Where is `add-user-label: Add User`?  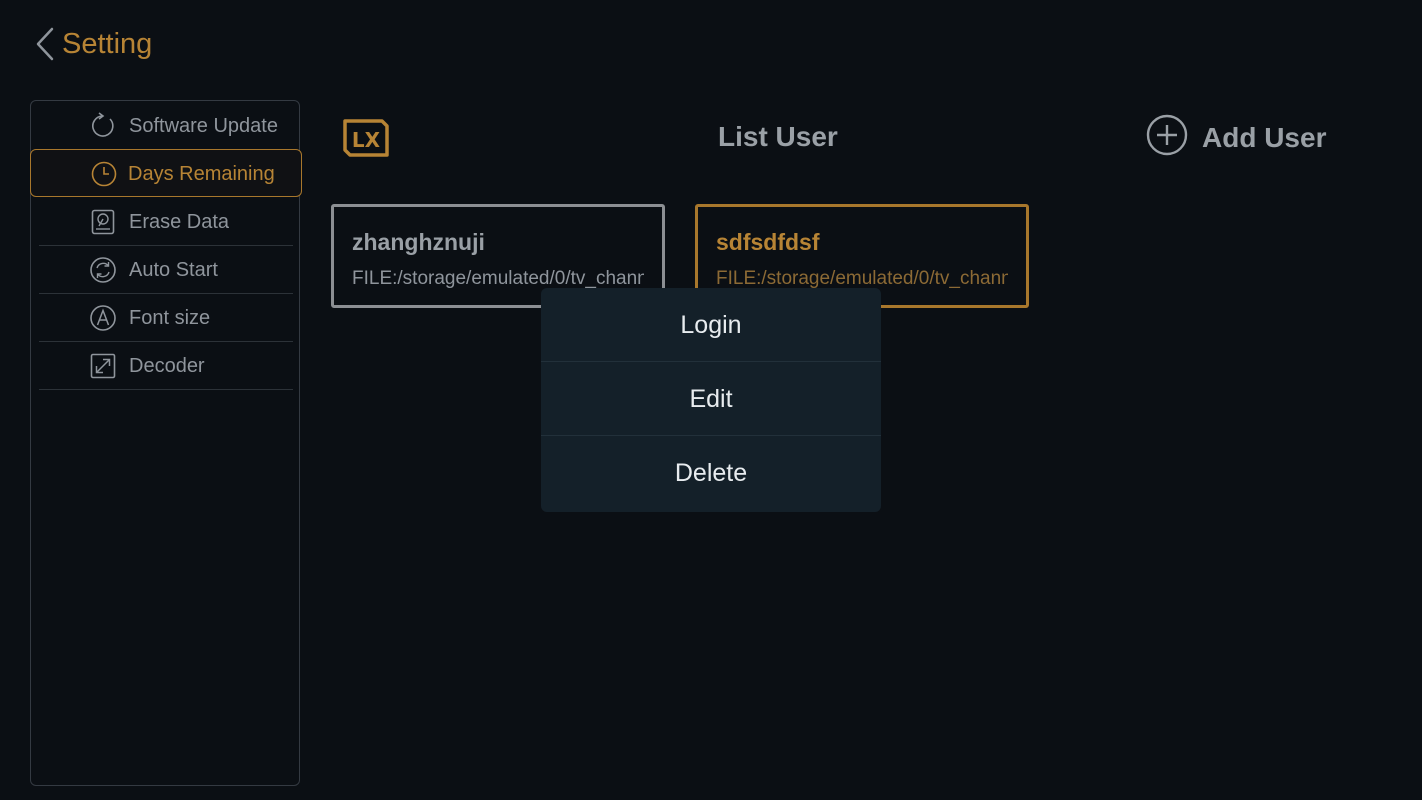 add-user-label: Add User is located at coordinates (1264, 137).